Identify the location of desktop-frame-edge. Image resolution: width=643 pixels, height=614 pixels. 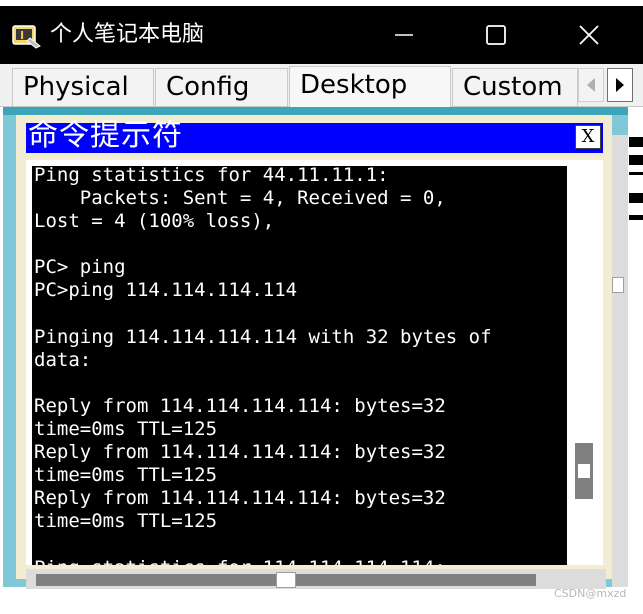
(315, 111).